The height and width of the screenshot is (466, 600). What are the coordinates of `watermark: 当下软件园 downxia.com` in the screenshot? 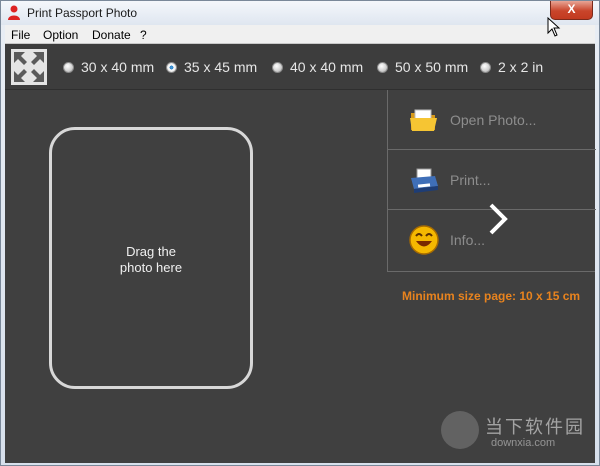 It's located at (516, 434).